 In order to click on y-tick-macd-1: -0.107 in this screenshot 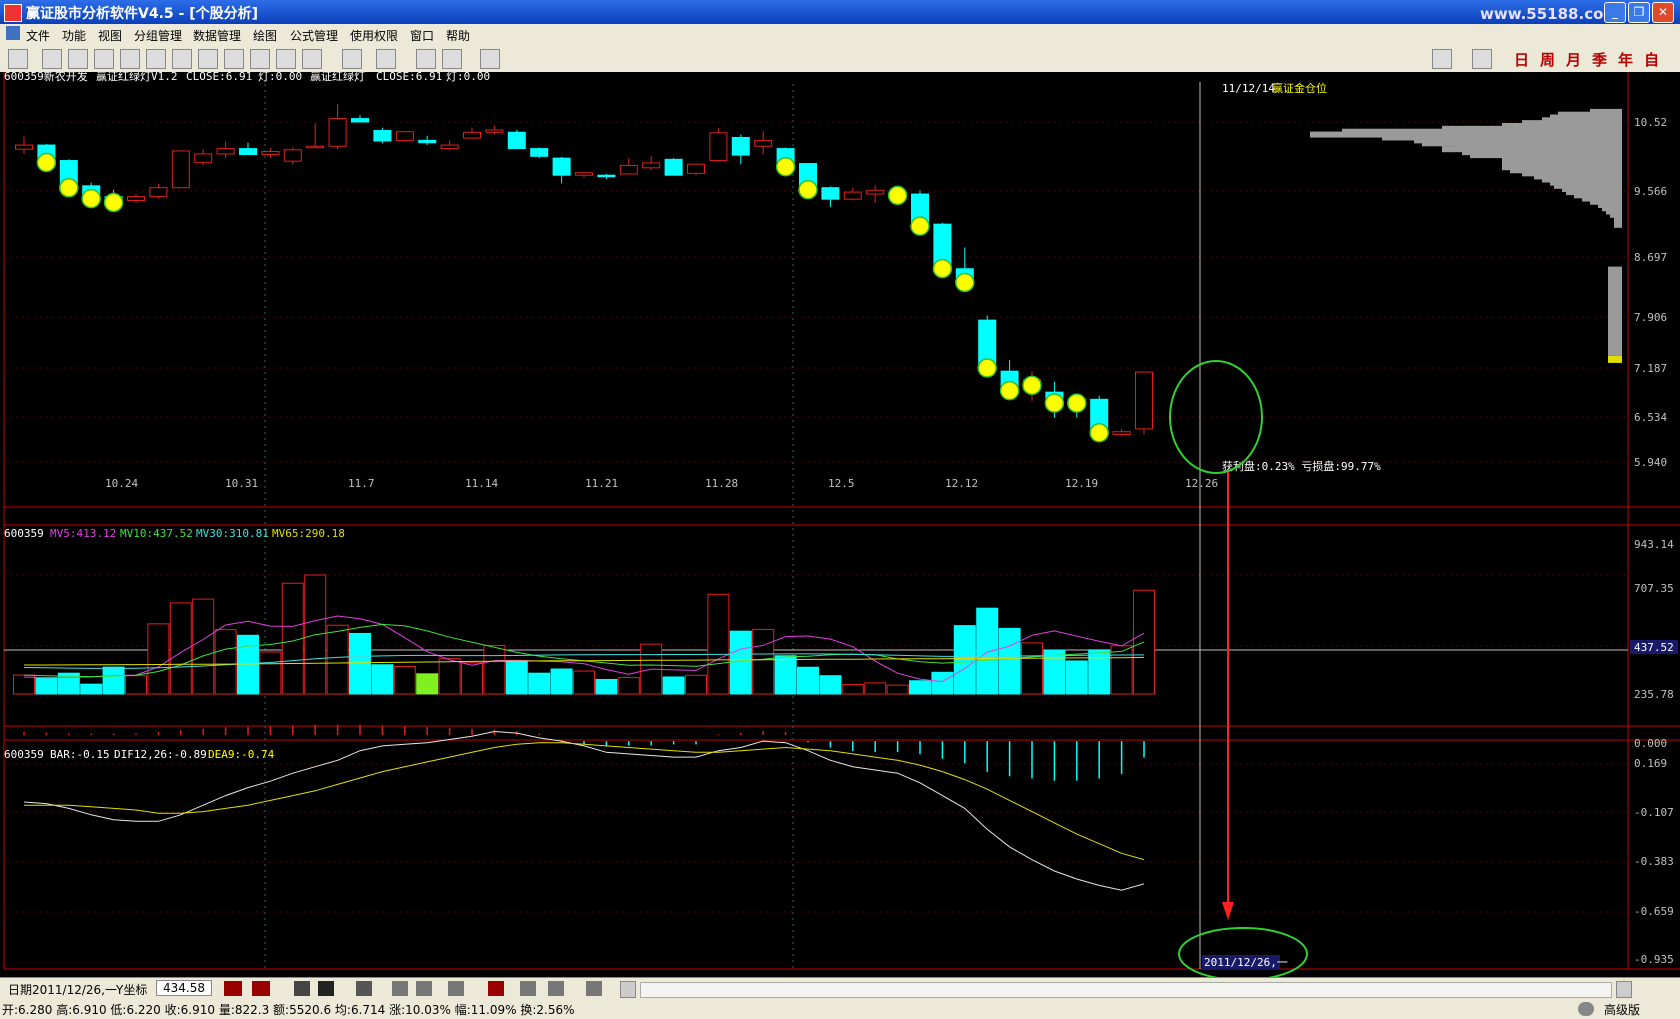, I will do `click(1654, 812)`.